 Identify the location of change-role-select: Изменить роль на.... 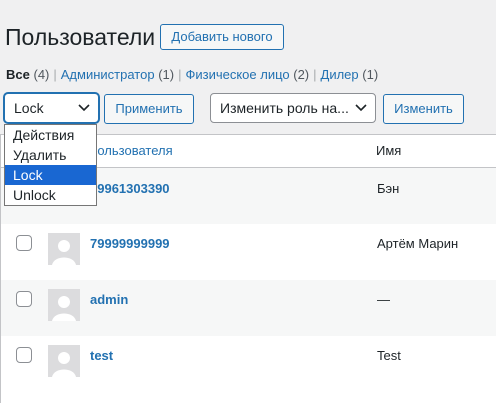
(293, 108).